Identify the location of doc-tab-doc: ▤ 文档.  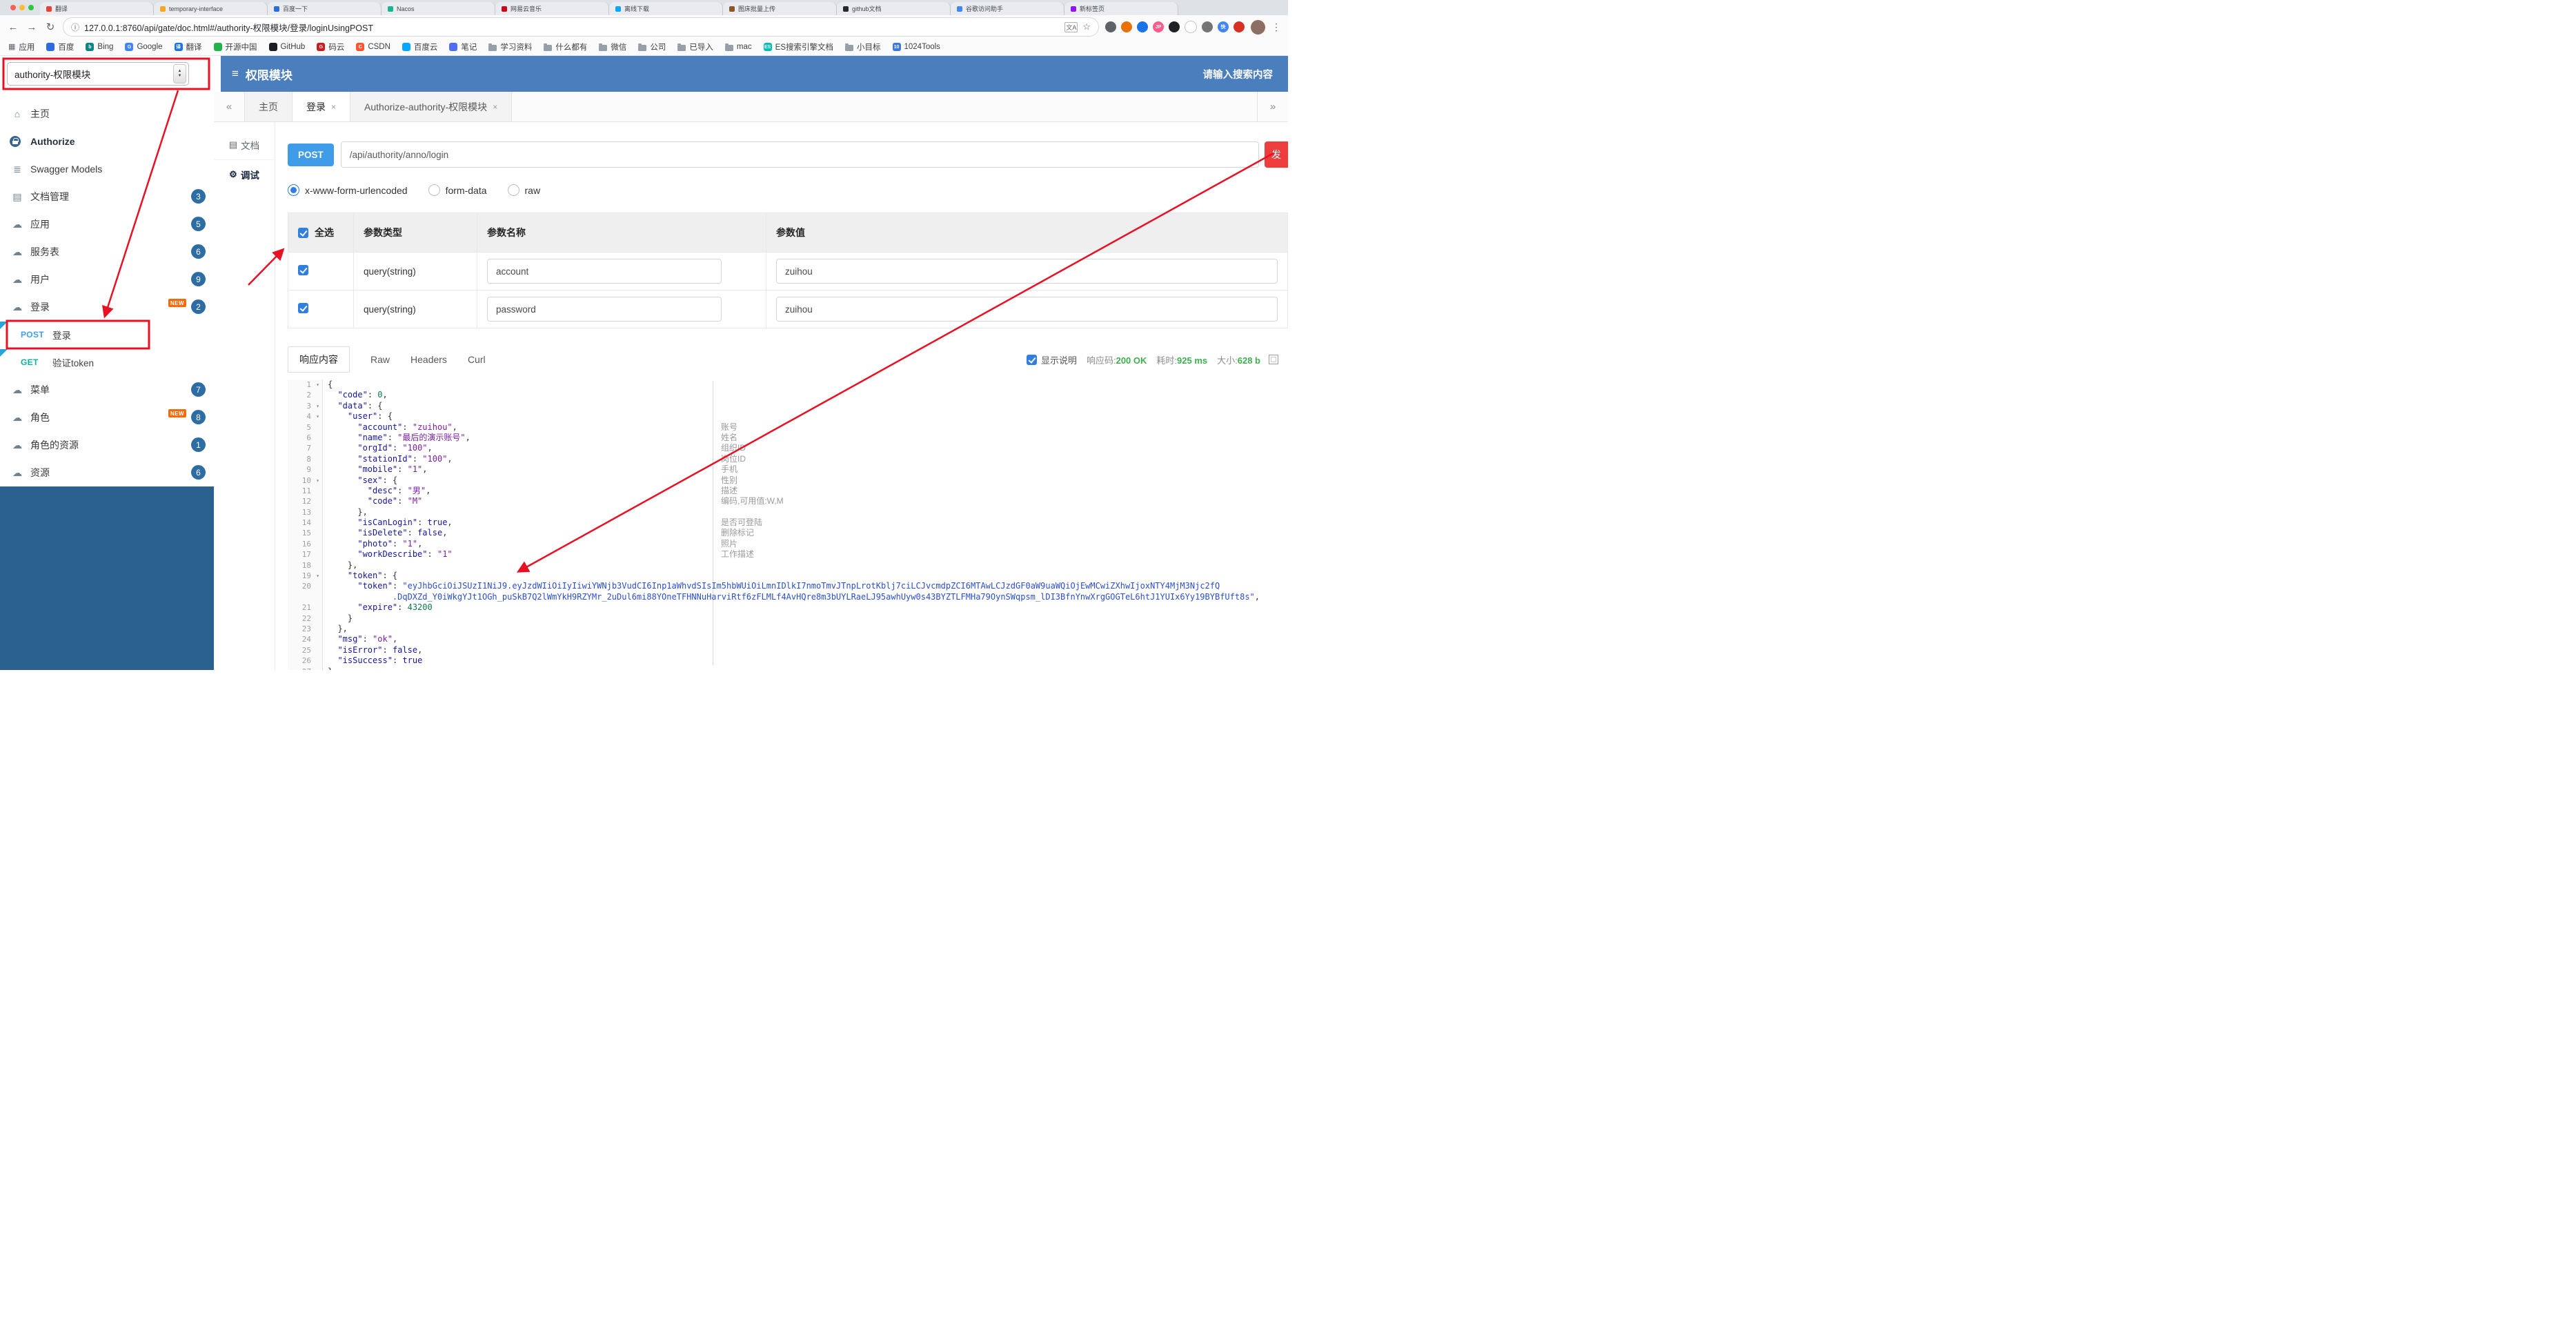
(244, 145).